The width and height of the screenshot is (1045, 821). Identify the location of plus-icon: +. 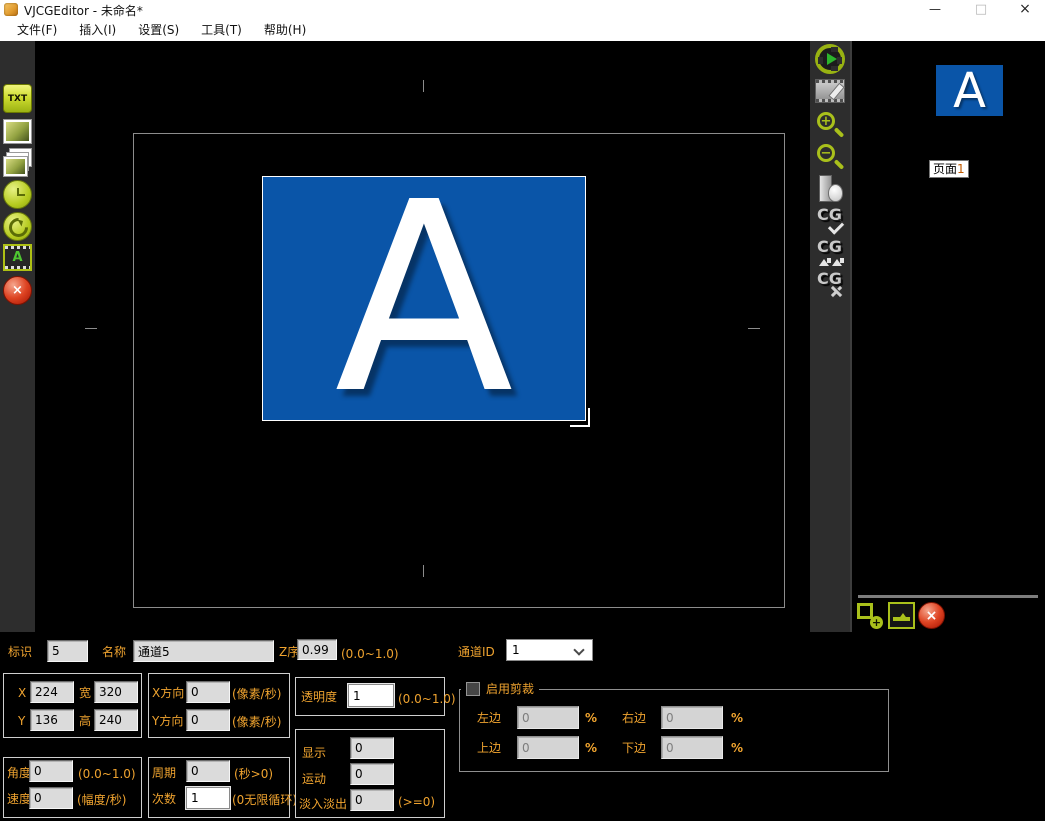
(876, 622).